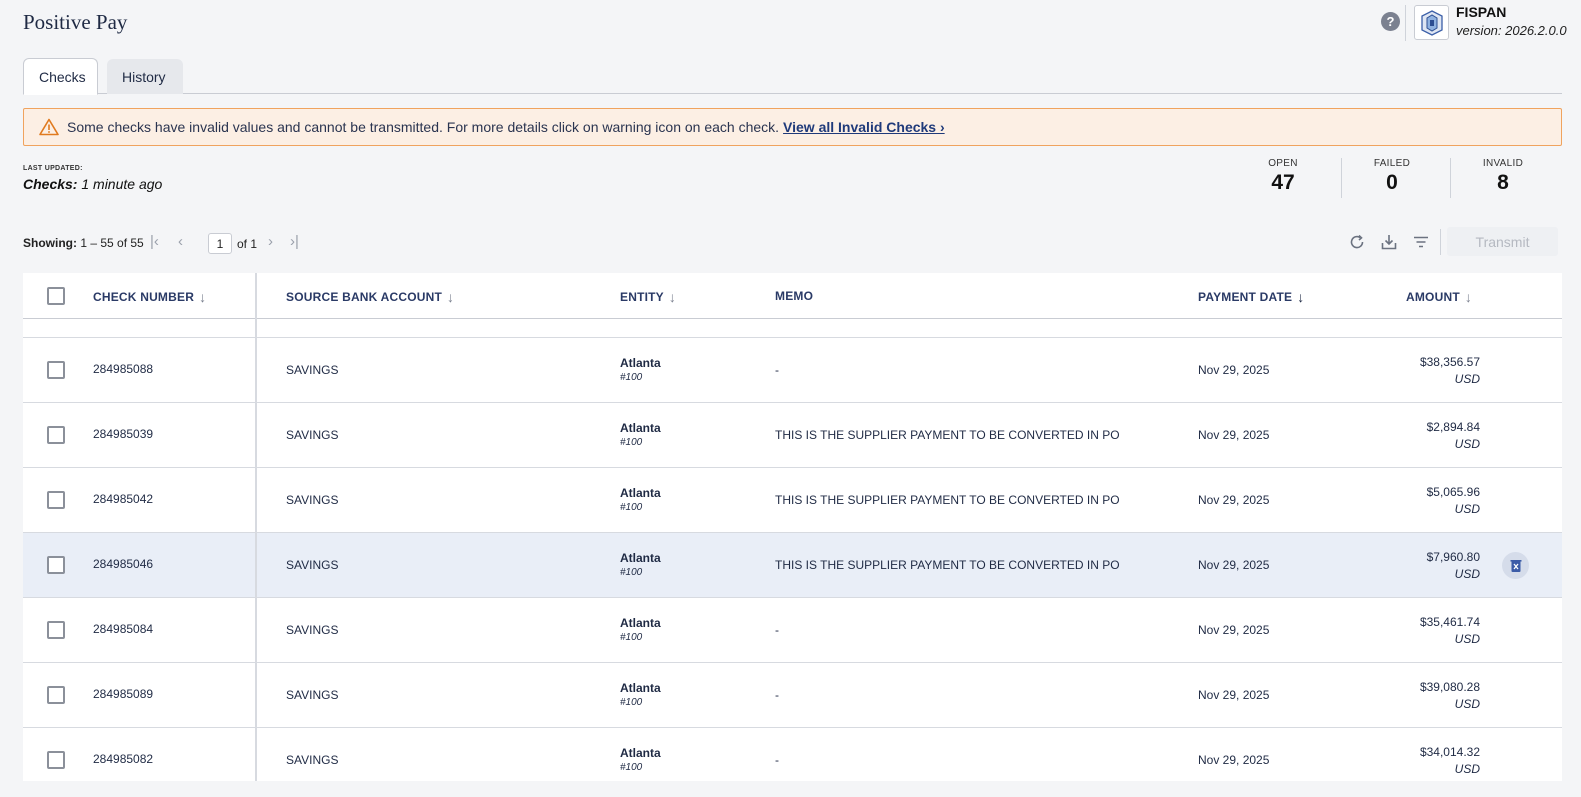  What do you see at coordinates (364, 297) in the screenshot?
I see `column-label: SOURCE BANK ACCOUNT` at bounding box center [364, 297].